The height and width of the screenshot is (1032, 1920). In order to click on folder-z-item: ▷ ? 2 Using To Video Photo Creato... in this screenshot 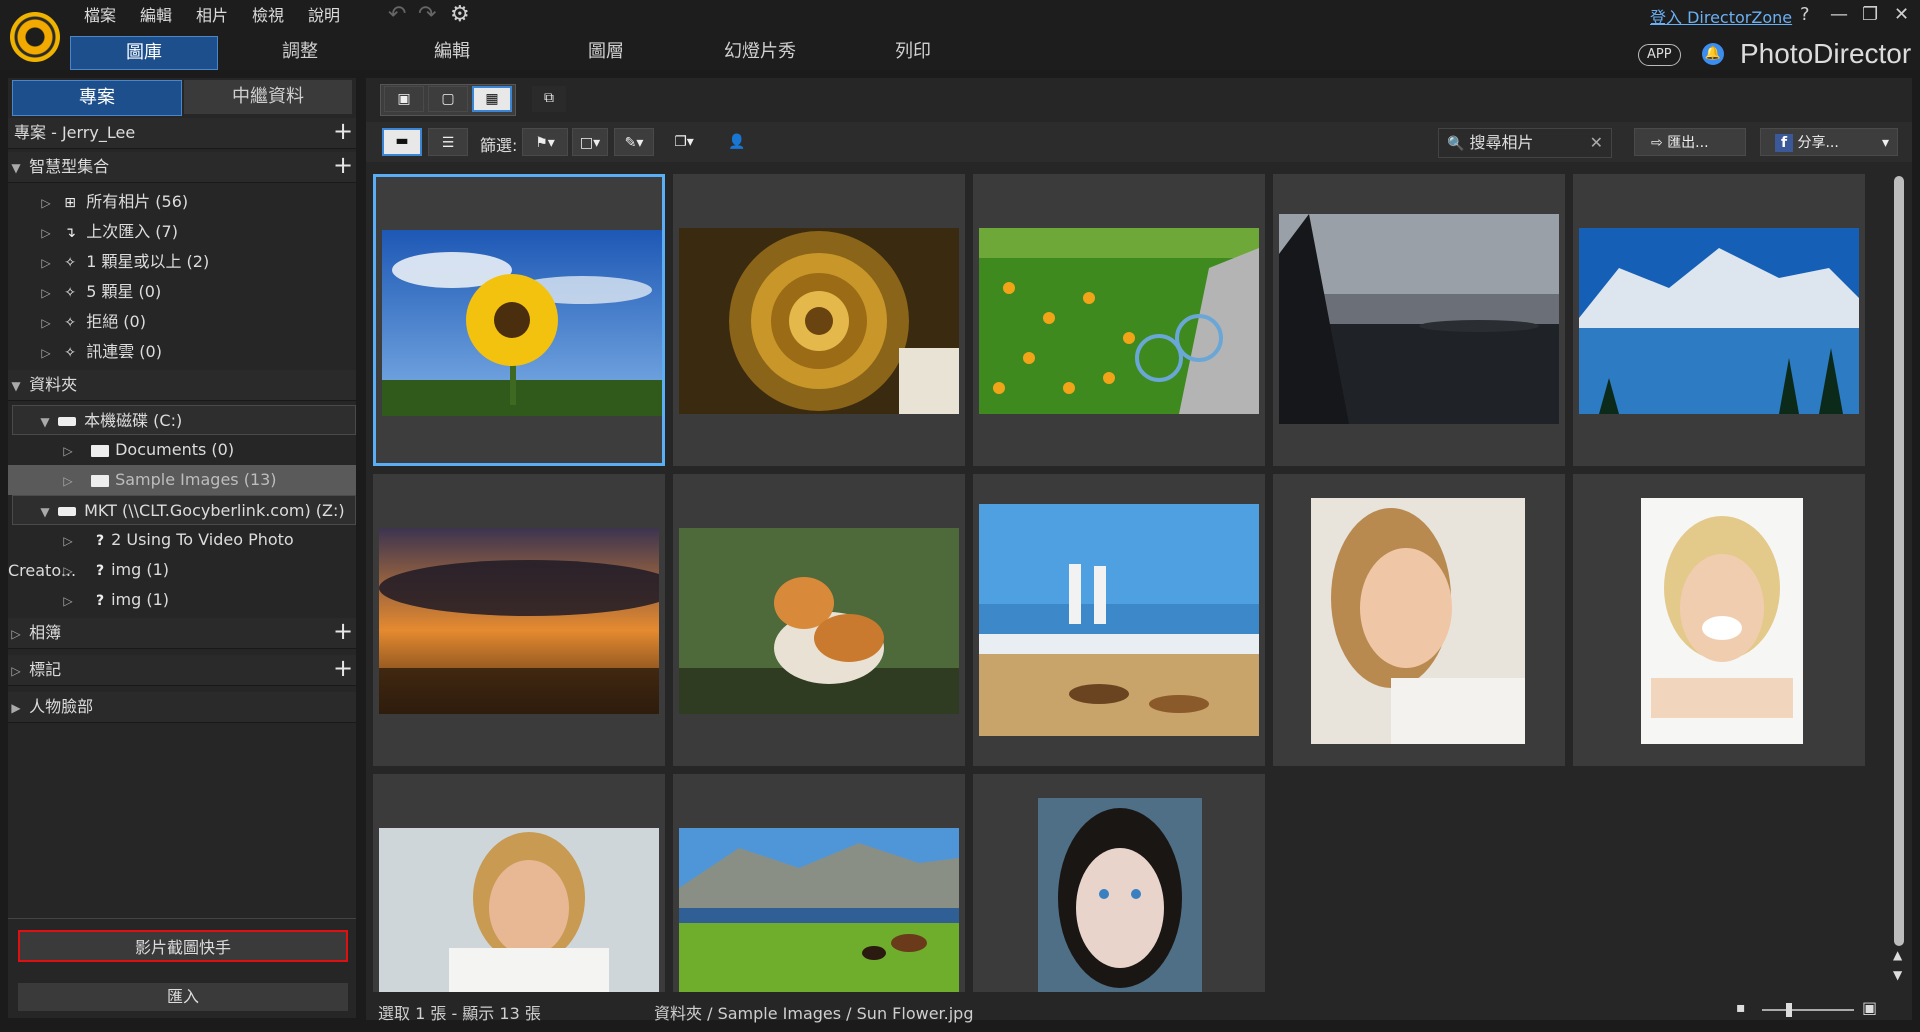, I will do `click(182, 552)`.